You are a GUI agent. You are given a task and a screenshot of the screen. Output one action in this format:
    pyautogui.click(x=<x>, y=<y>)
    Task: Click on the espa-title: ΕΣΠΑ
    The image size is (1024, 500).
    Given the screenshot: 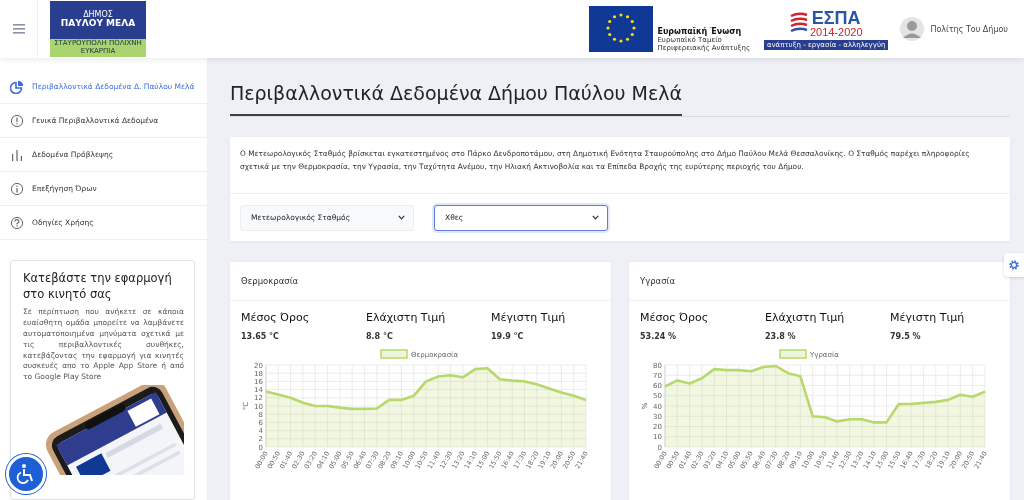 What is the action you would take?
    pyautogui.click(x=836, y=17)
    